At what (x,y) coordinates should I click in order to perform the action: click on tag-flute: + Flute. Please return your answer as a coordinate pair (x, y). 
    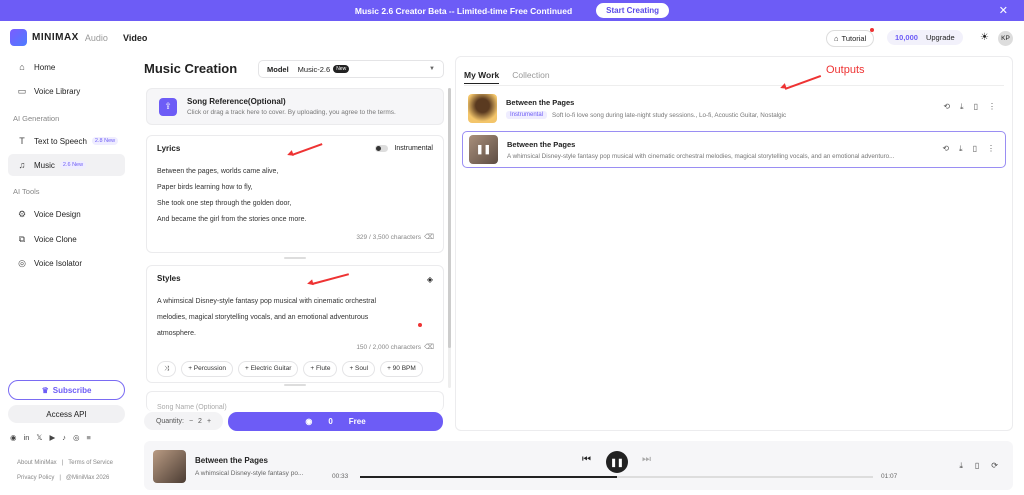
    Looking at the image, I should click on (320, 369).